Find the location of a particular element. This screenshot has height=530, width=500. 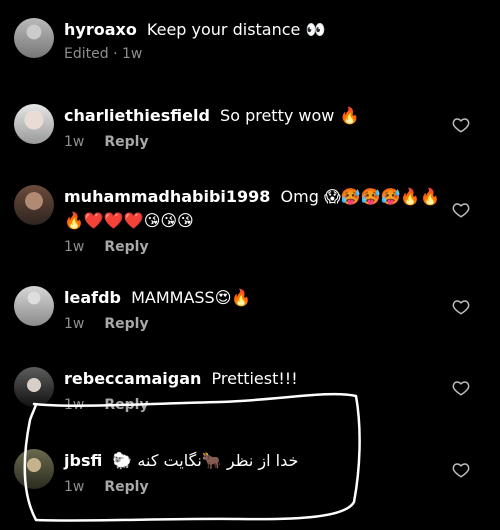

comment-line: charliethiesfield So pretty wow 🔥 is located at coordinates (256, 116).